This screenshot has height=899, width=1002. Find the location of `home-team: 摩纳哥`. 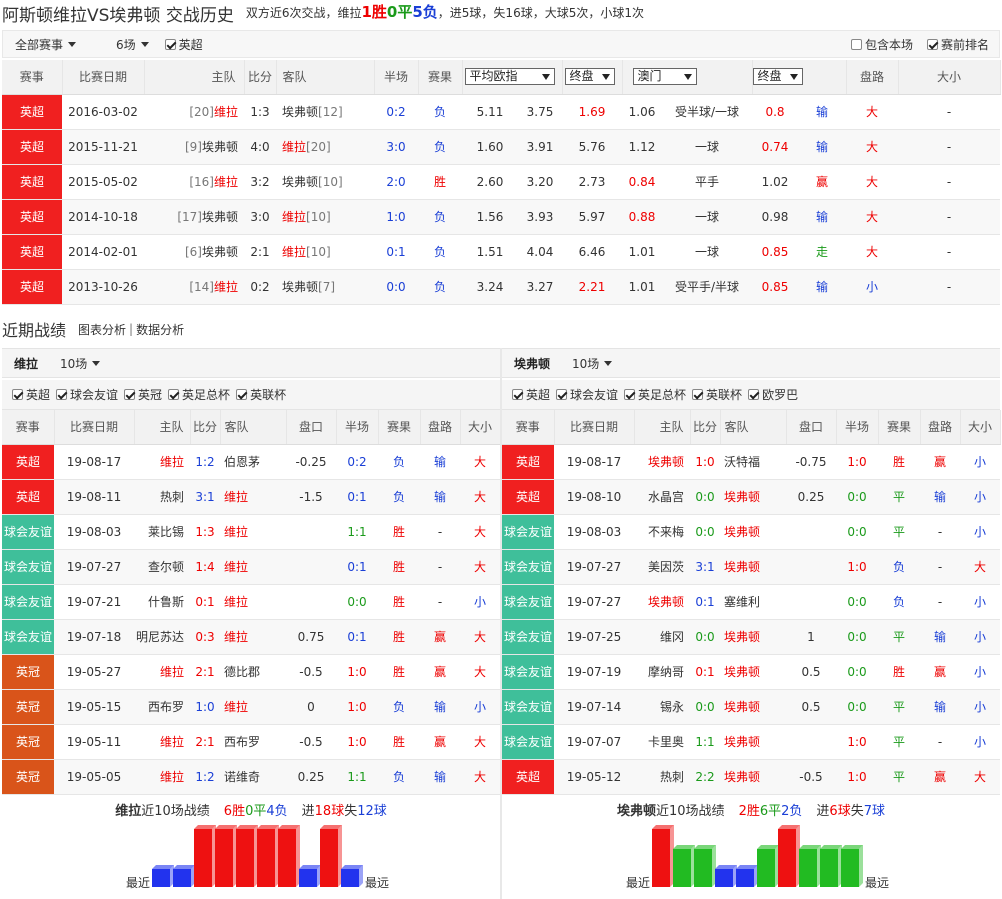

home-team: 摩纳哥 is located at coordinates (662, 672).